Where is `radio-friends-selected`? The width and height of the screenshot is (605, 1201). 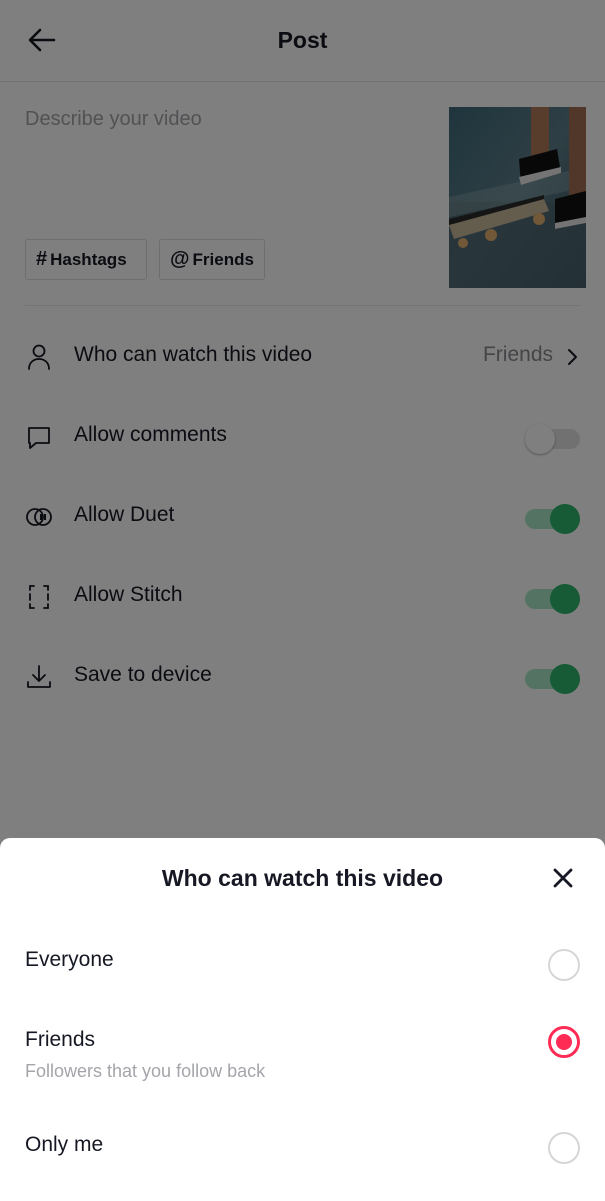 radio-friends-selected is located at coordinates (564, 1042).